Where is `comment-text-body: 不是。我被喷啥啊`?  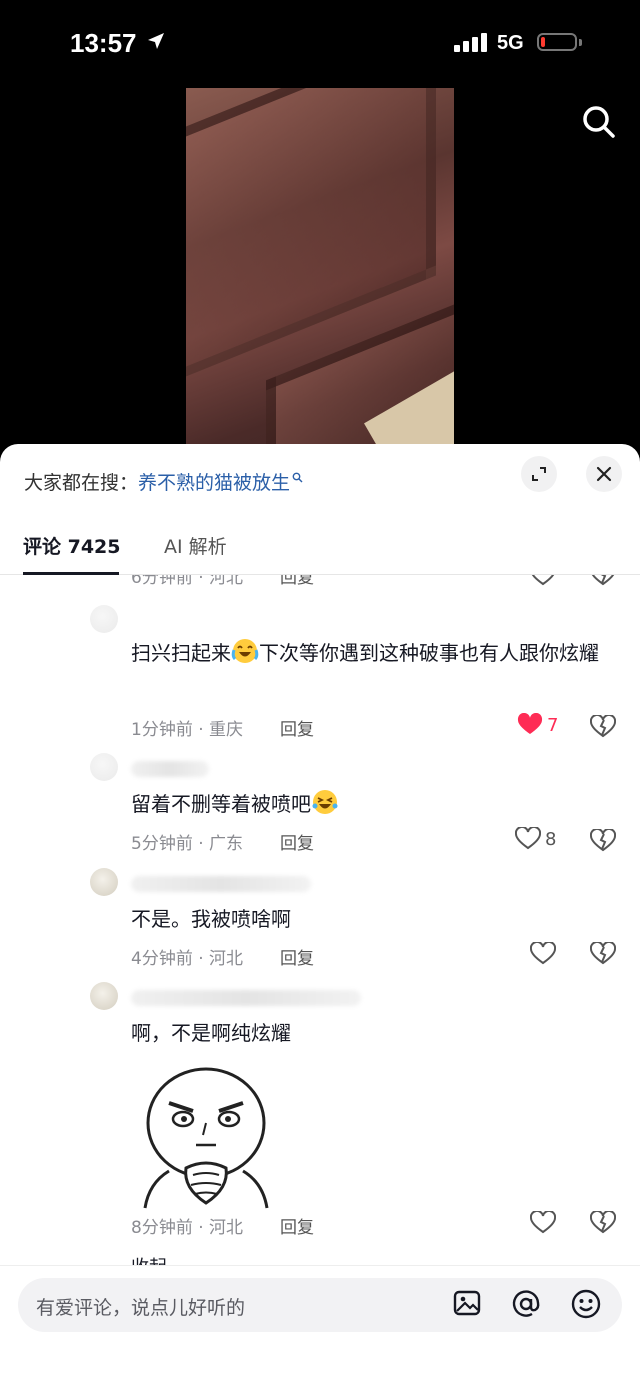
comment-text-body: 不是。我被喷啥啊 is located at coordinates (211, 919).